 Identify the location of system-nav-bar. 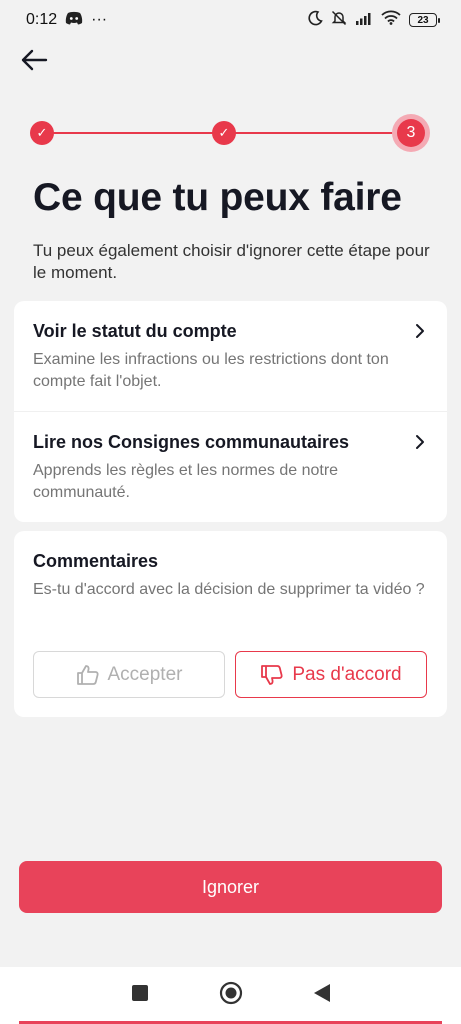
(230, 995).